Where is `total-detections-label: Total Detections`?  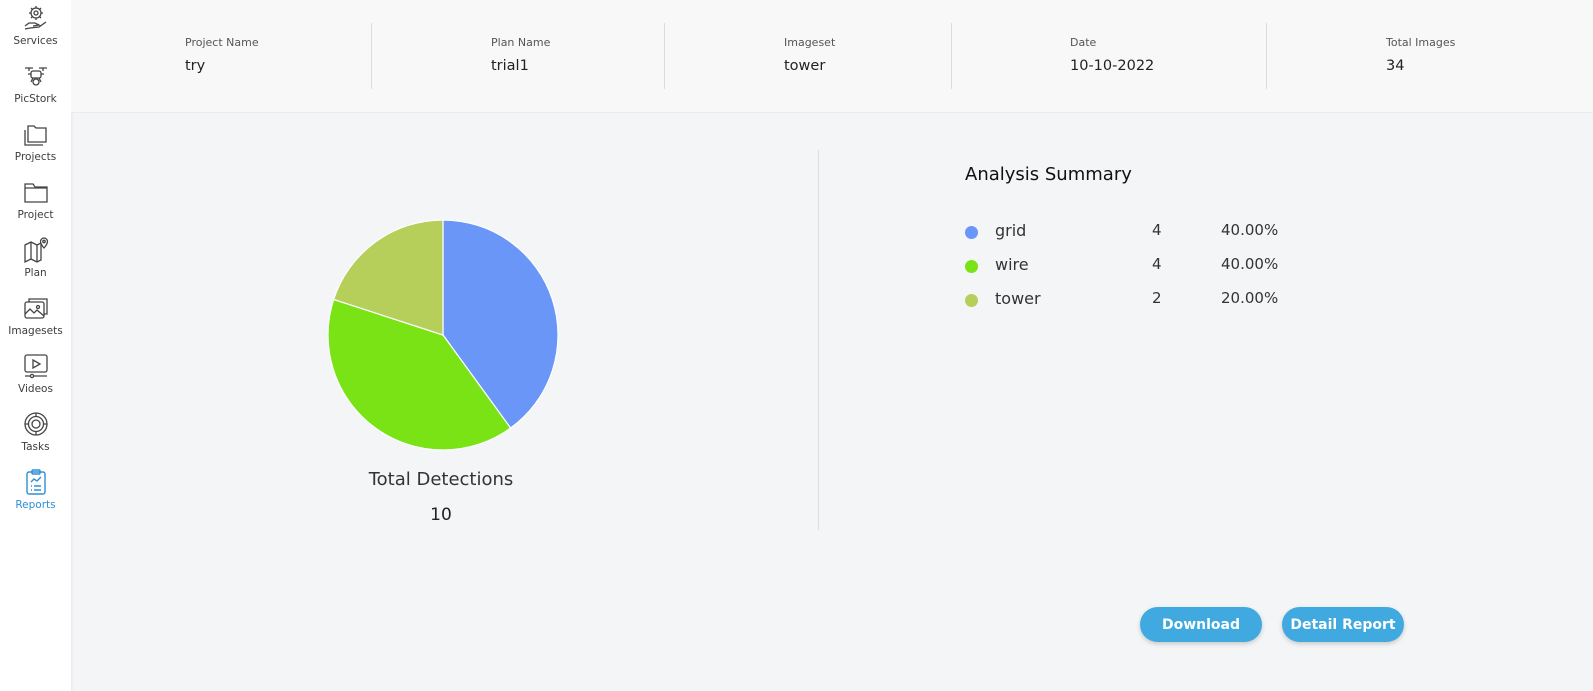
total-detections-label: Total Detections is located at coordinates (441, 479).